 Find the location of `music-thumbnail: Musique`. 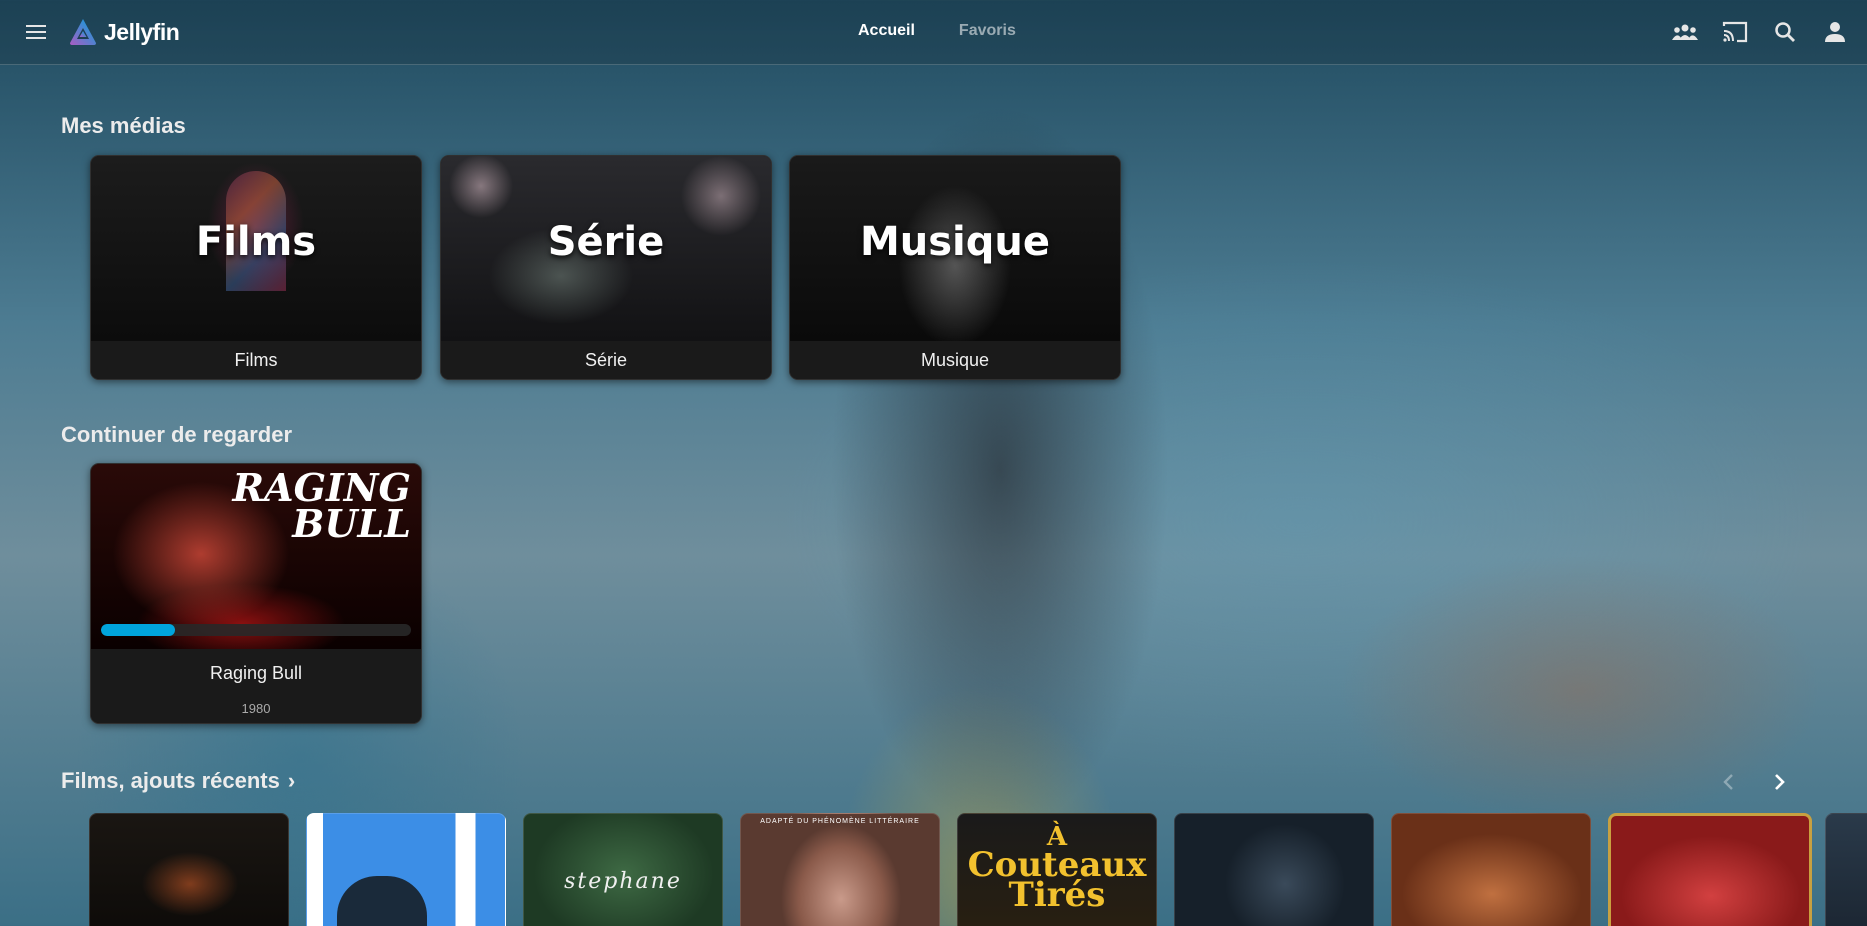

music-thumbnail: Musique is located at coordinates (955, 248).